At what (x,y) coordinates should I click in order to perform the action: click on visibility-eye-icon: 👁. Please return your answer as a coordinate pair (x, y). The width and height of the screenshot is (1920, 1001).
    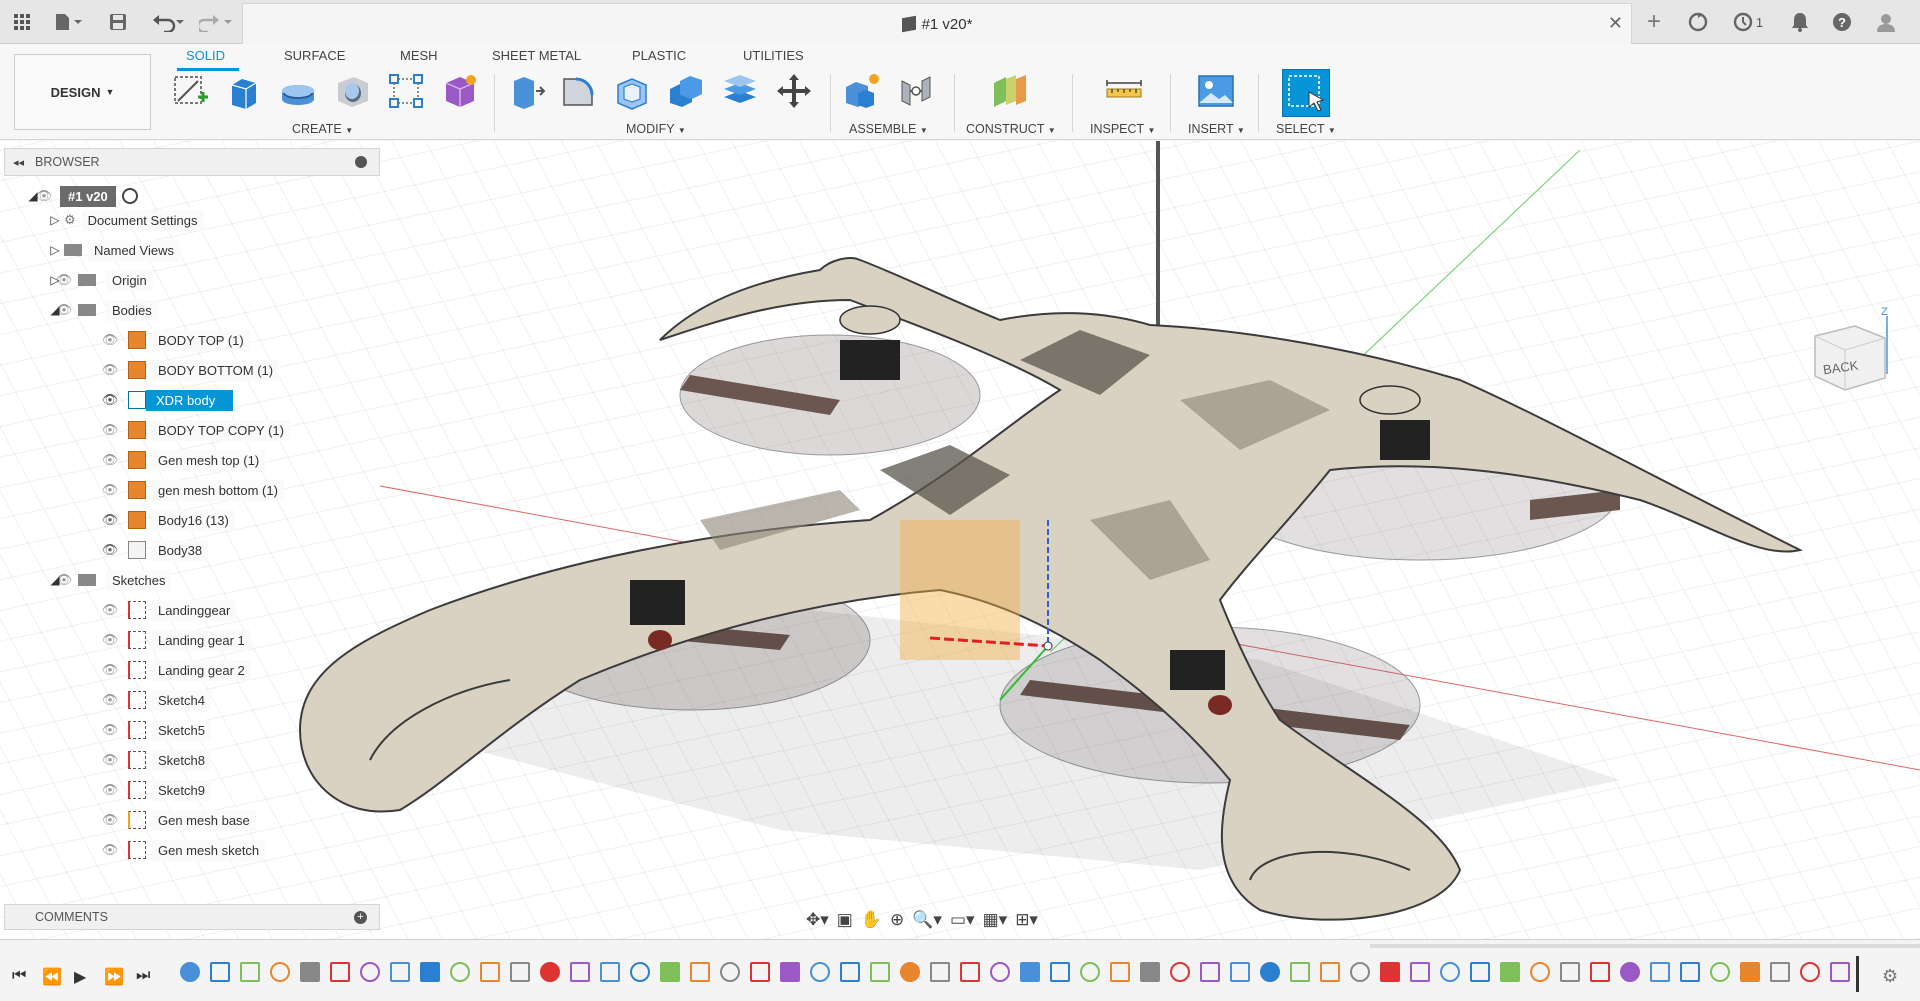
    Looking at the image, I should click on (110, 550).